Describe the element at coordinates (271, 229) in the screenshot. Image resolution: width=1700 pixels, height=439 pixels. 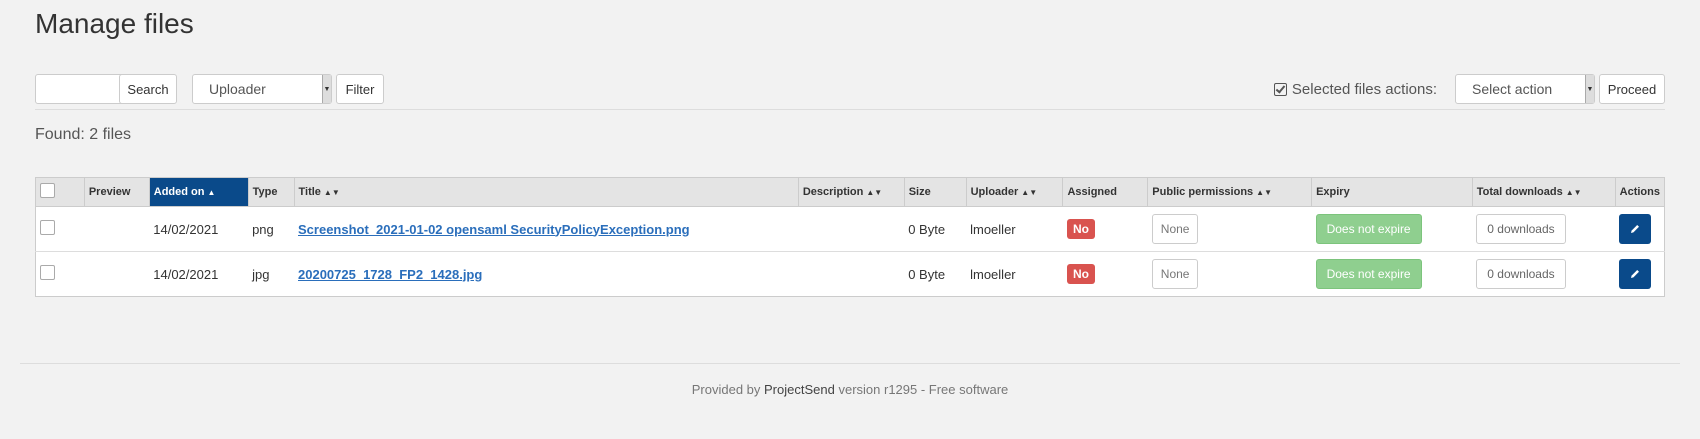
I see `type-cell: png` at that location.